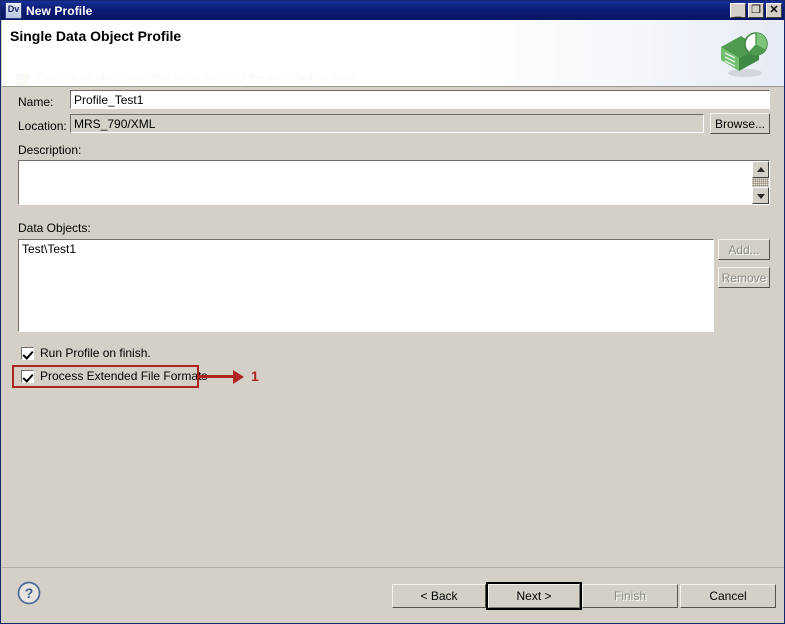 This screenshot has width=785, height=624. I want to click on extended-formats-checkbox, so click(27, 376).